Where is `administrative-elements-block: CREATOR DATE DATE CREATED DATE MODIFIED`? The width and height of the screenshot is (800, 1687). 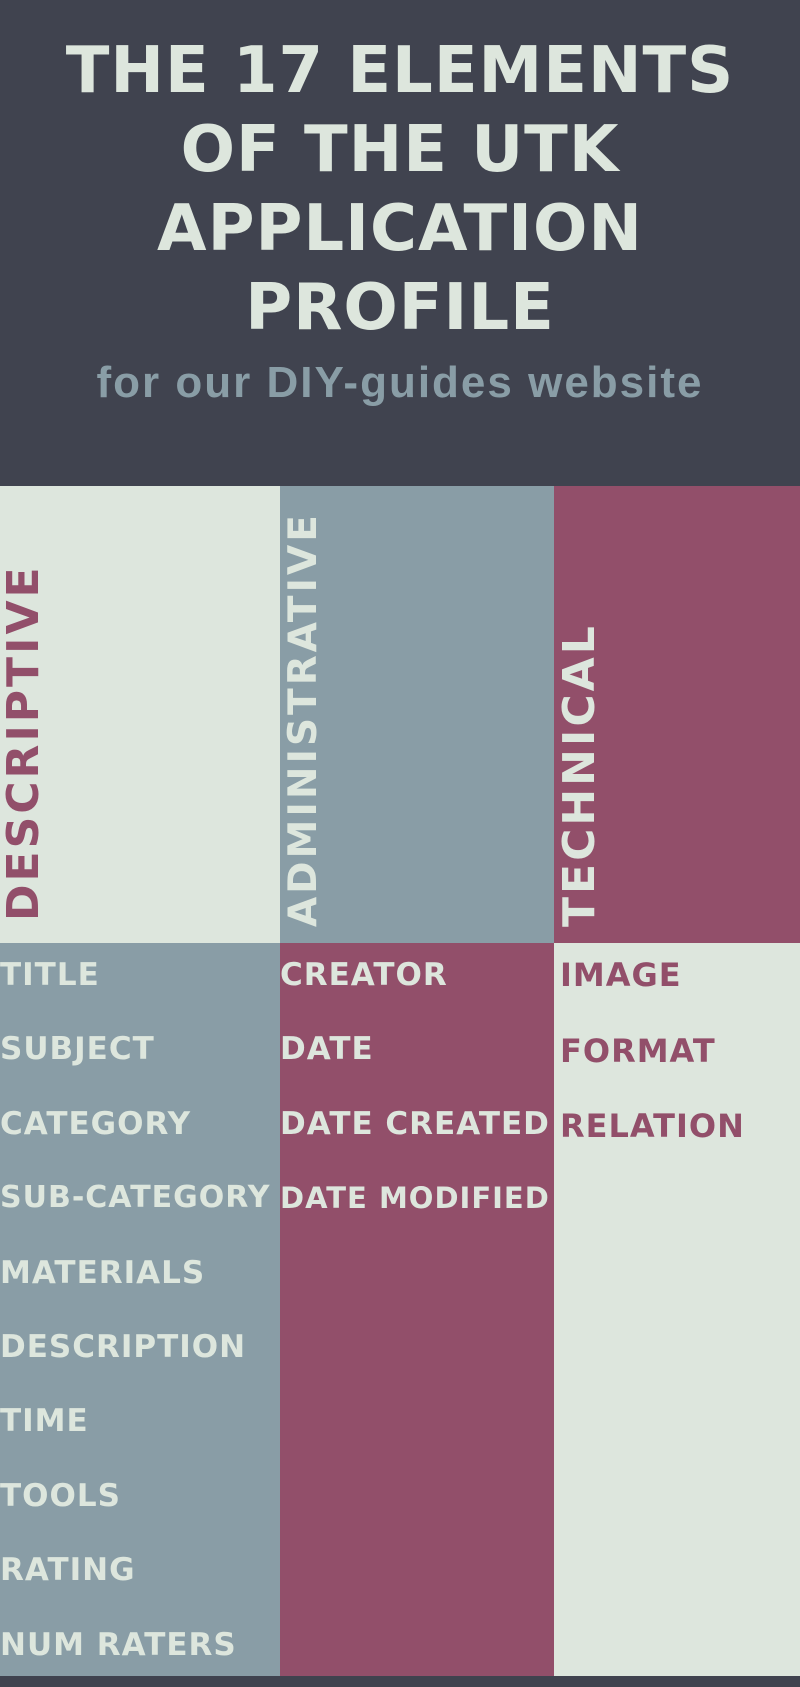 administrative-elements-block: CREATOR DATE DATE CREATED DATE MODIFIED is located at coordinates (417, 1309).